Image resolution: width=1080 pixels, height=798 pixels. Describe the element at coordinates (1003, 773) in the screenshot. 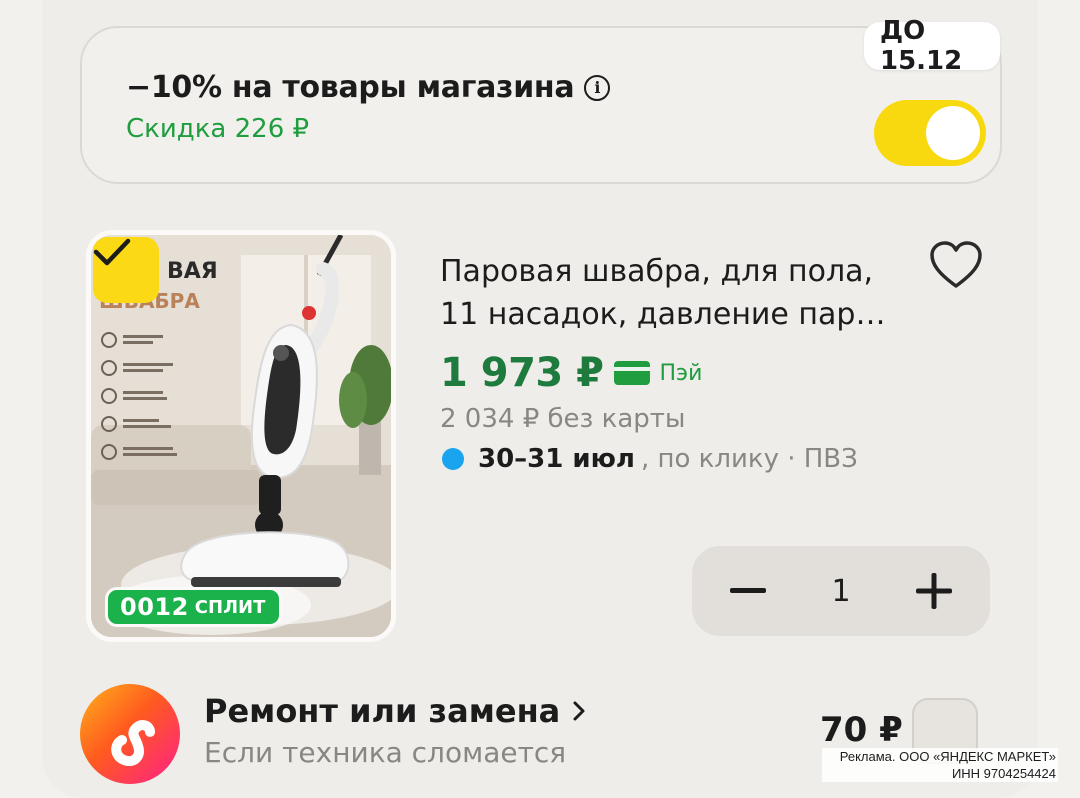

I see `ad-disclaimer-line2: ИНН 9704254424` at that location.